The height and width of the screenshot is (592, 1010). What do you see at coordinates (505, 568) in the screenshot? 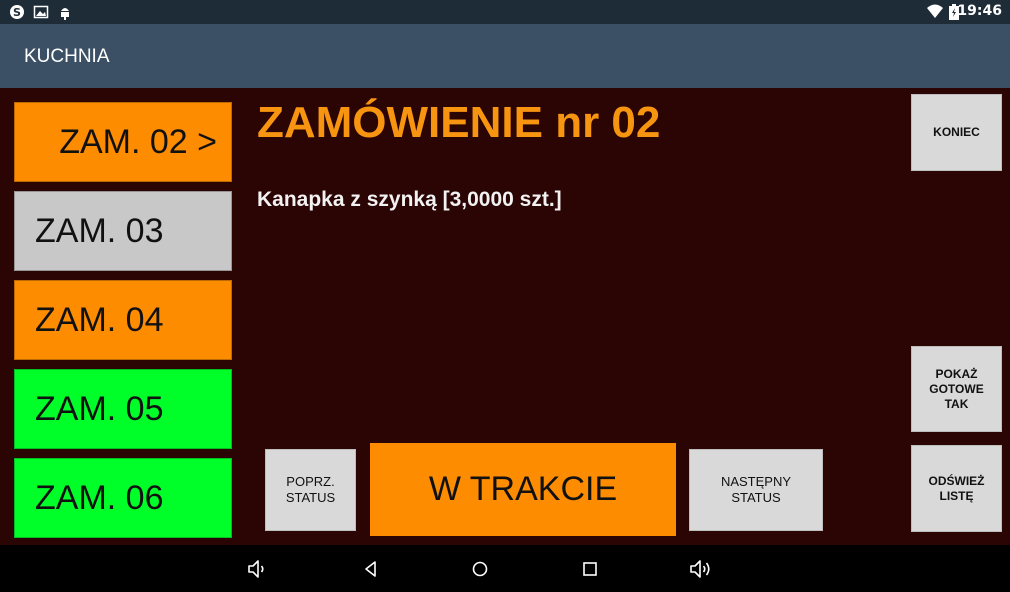
I see `navigation-bar` at bounding box center [505, 568].